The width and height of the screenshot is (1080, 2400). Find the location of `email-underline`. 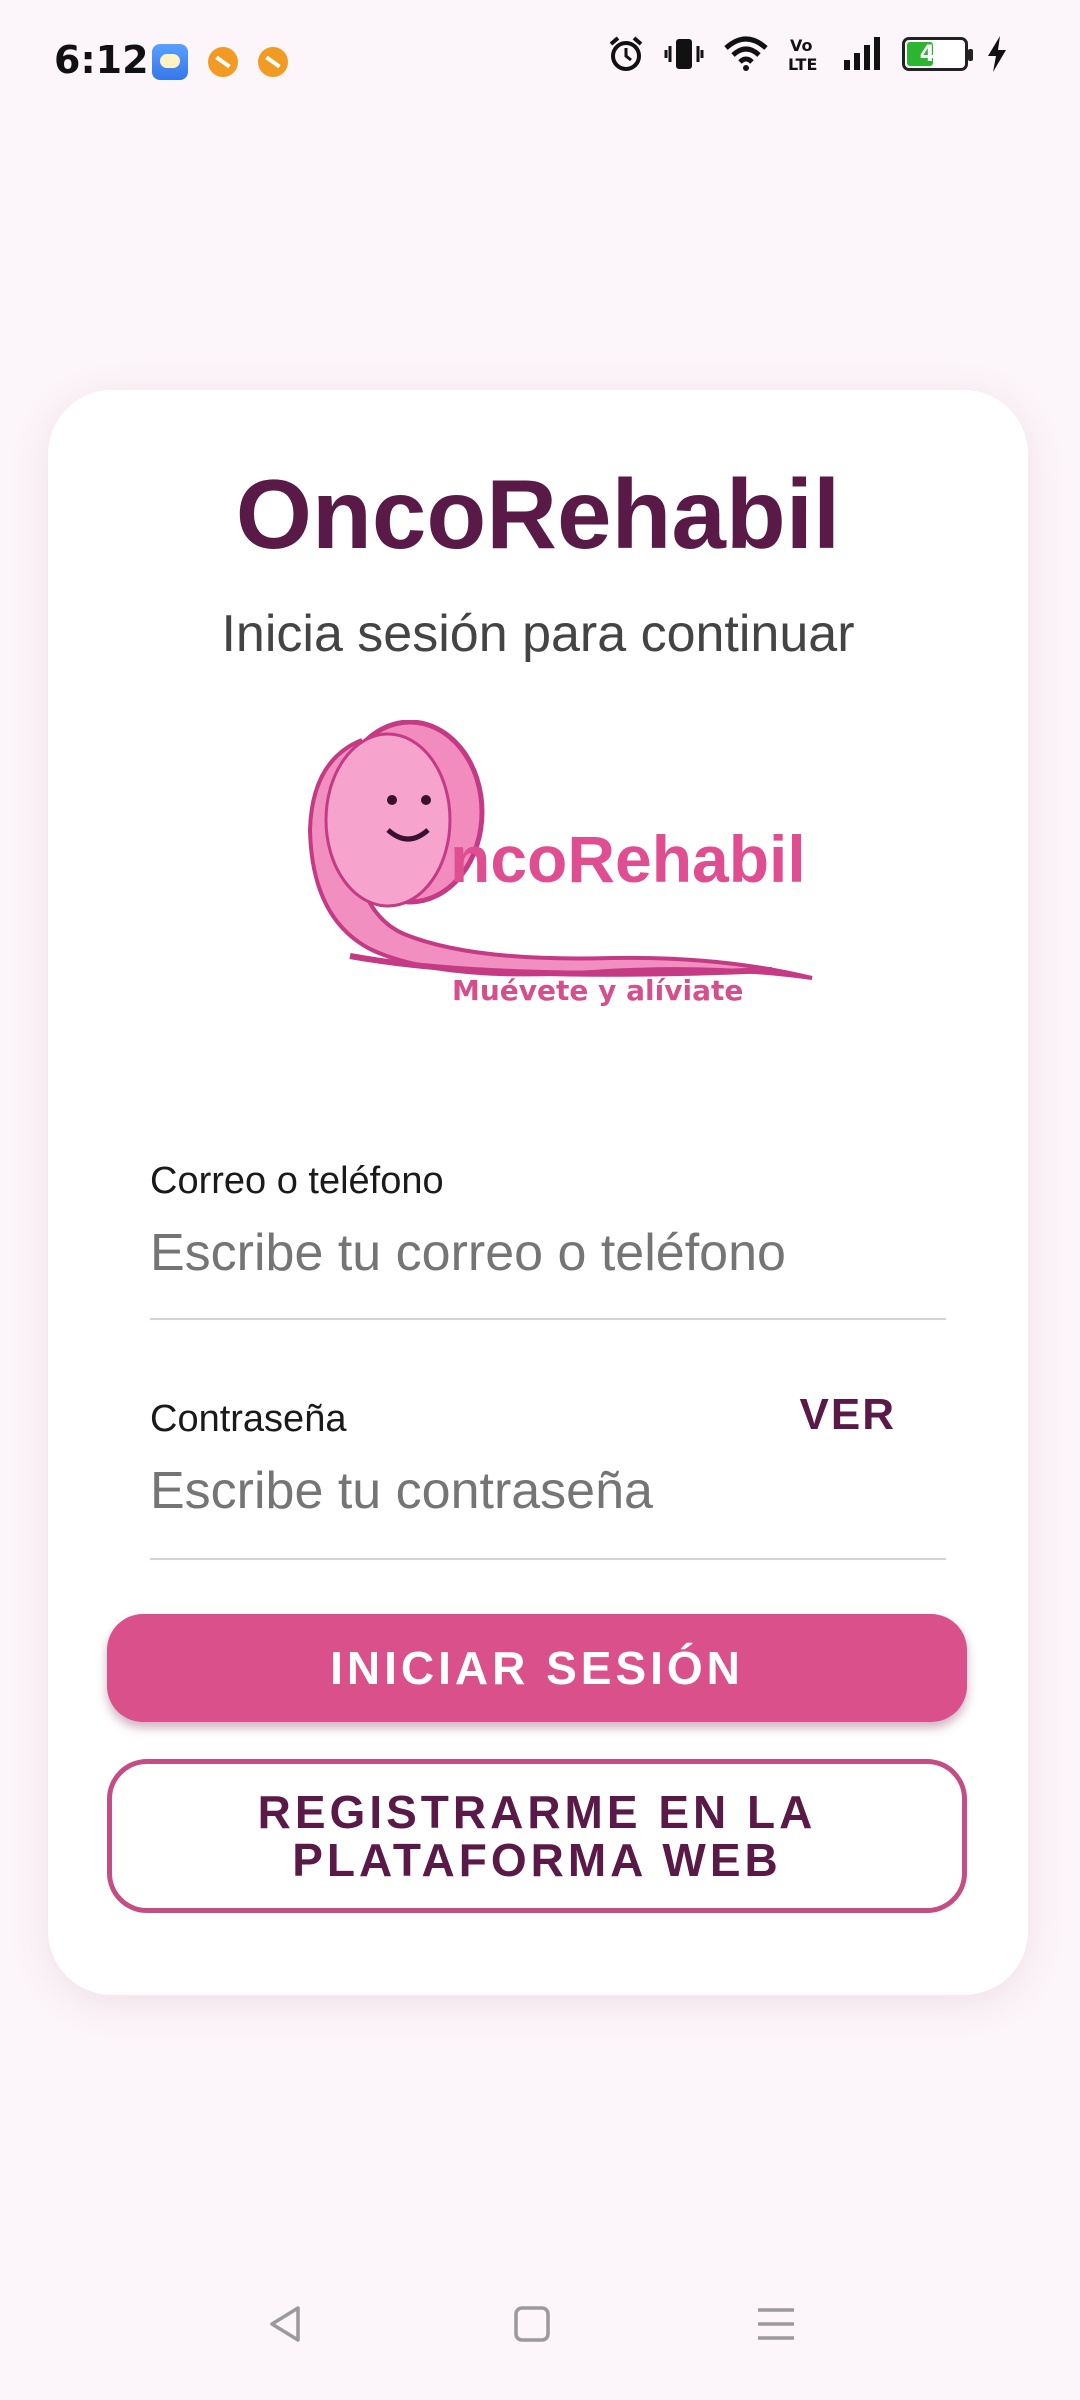

email-underline is located at coordinates (548, 1319).